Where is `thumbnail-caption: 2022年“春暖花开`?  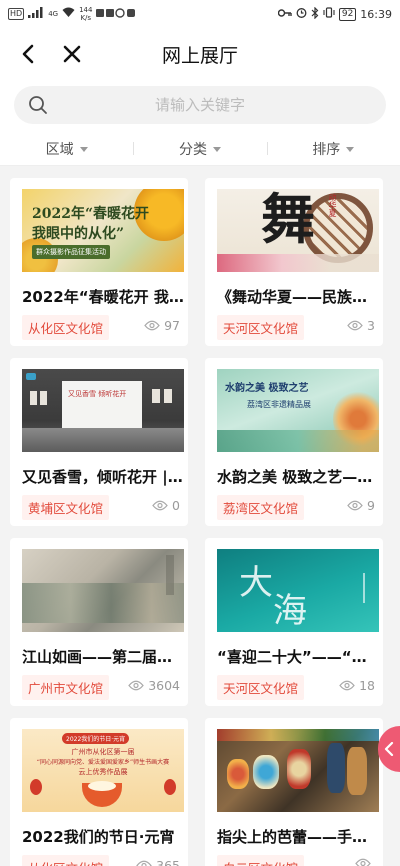
thumbnail-caption: 2022年“春暖花开 is located at coordinates (91, 214).